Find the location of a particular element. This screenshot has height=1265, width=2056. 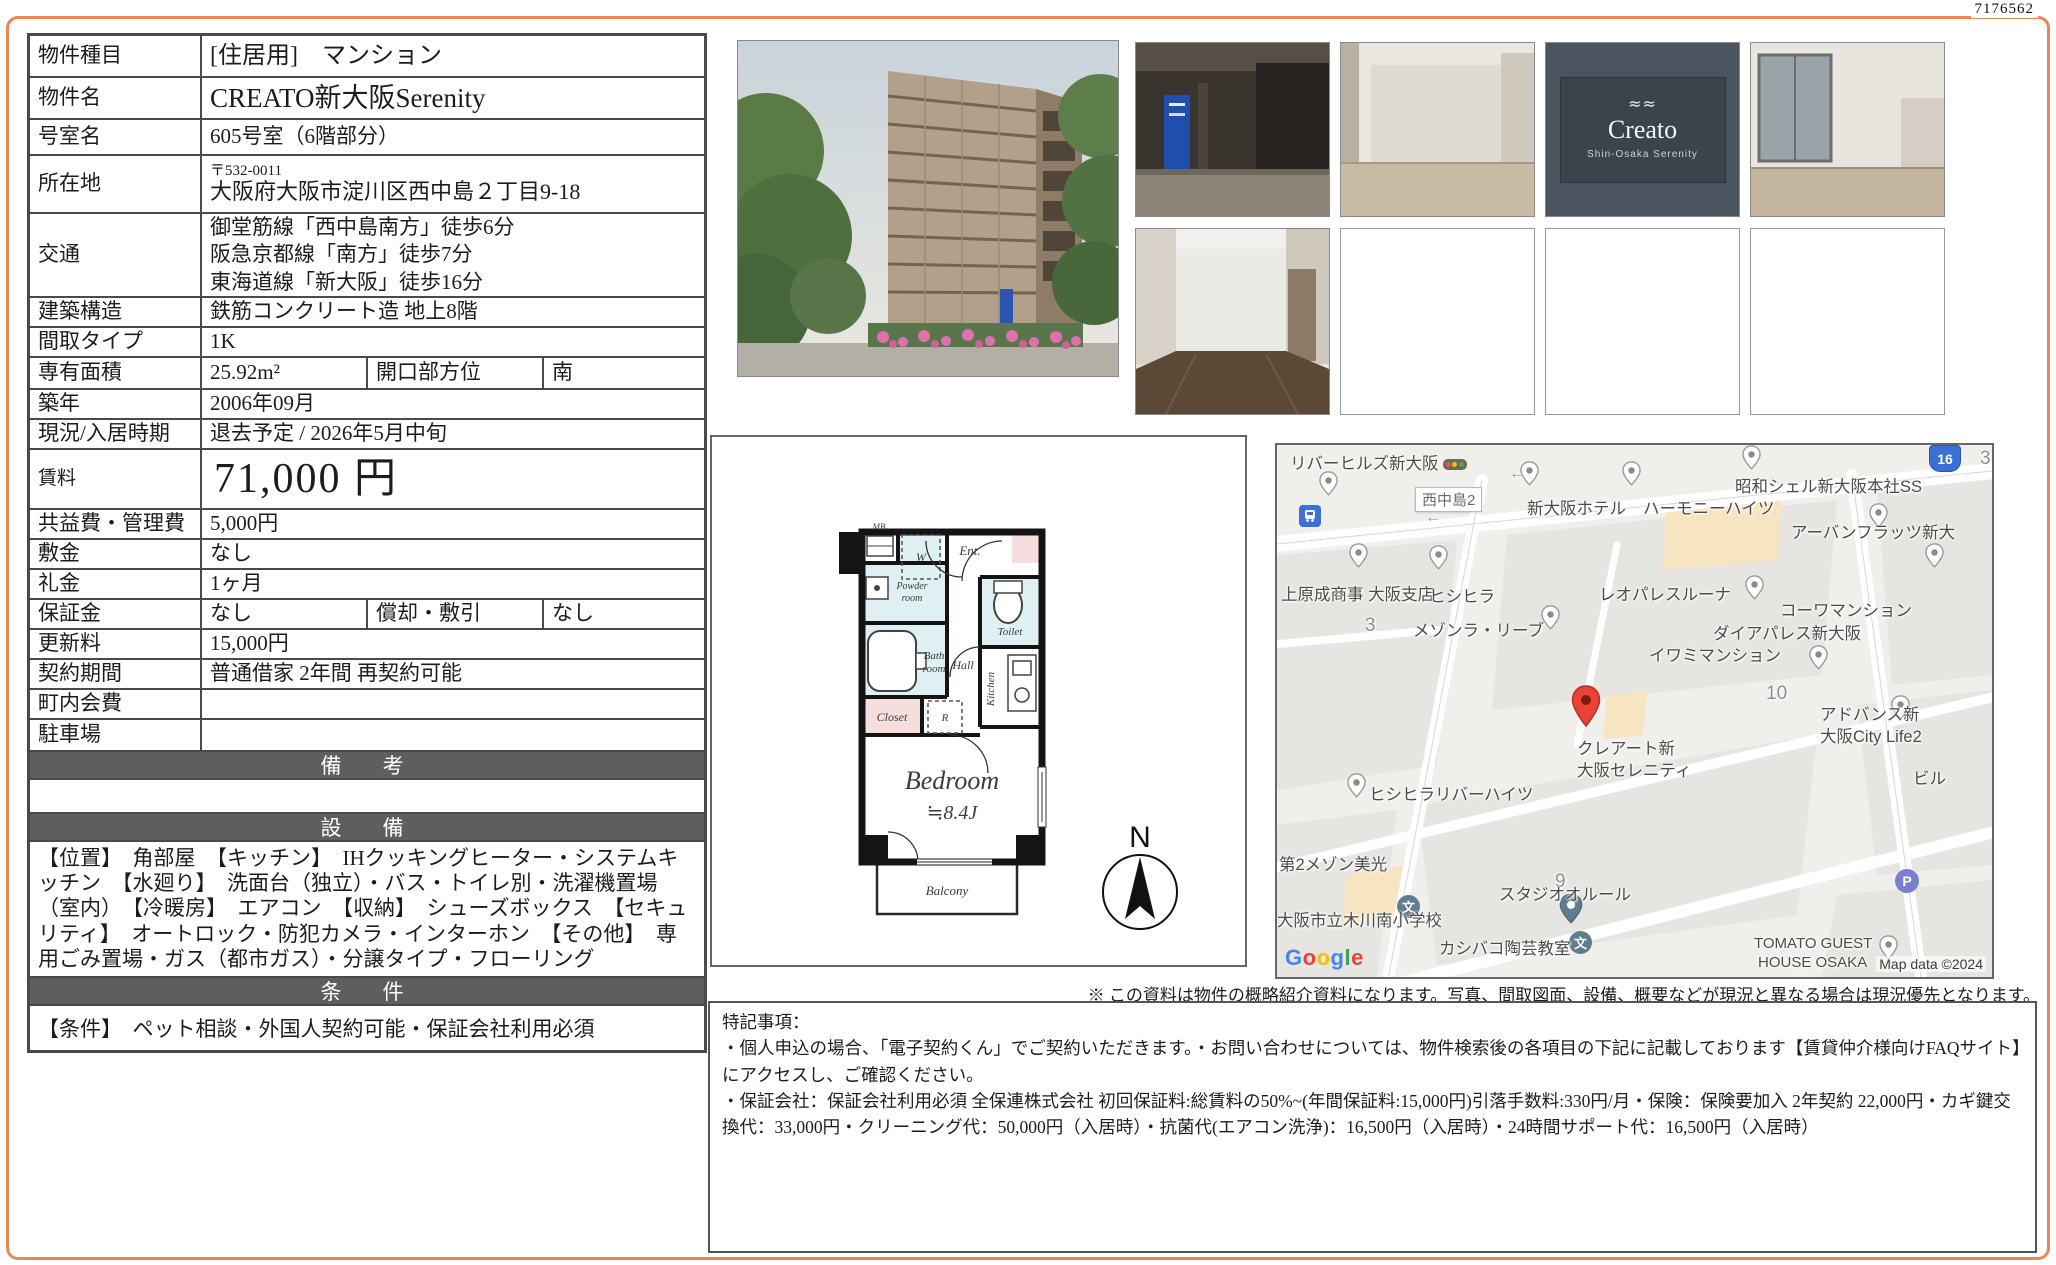

plan-label-kitchen: Kitchen is located at coordinates (991, 689).